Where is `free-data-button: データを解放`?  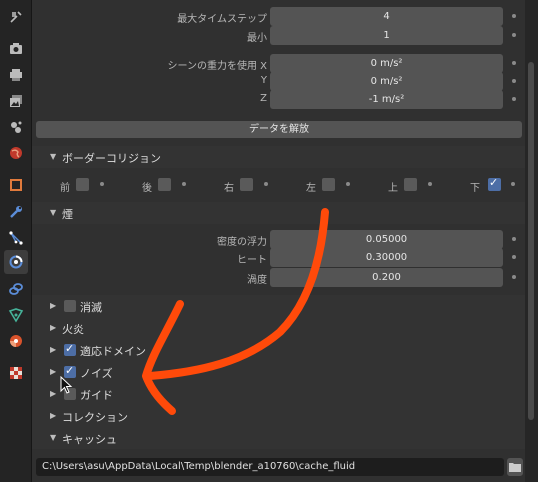
free-data-button: データを解放 is located at coordinates (279, 129).